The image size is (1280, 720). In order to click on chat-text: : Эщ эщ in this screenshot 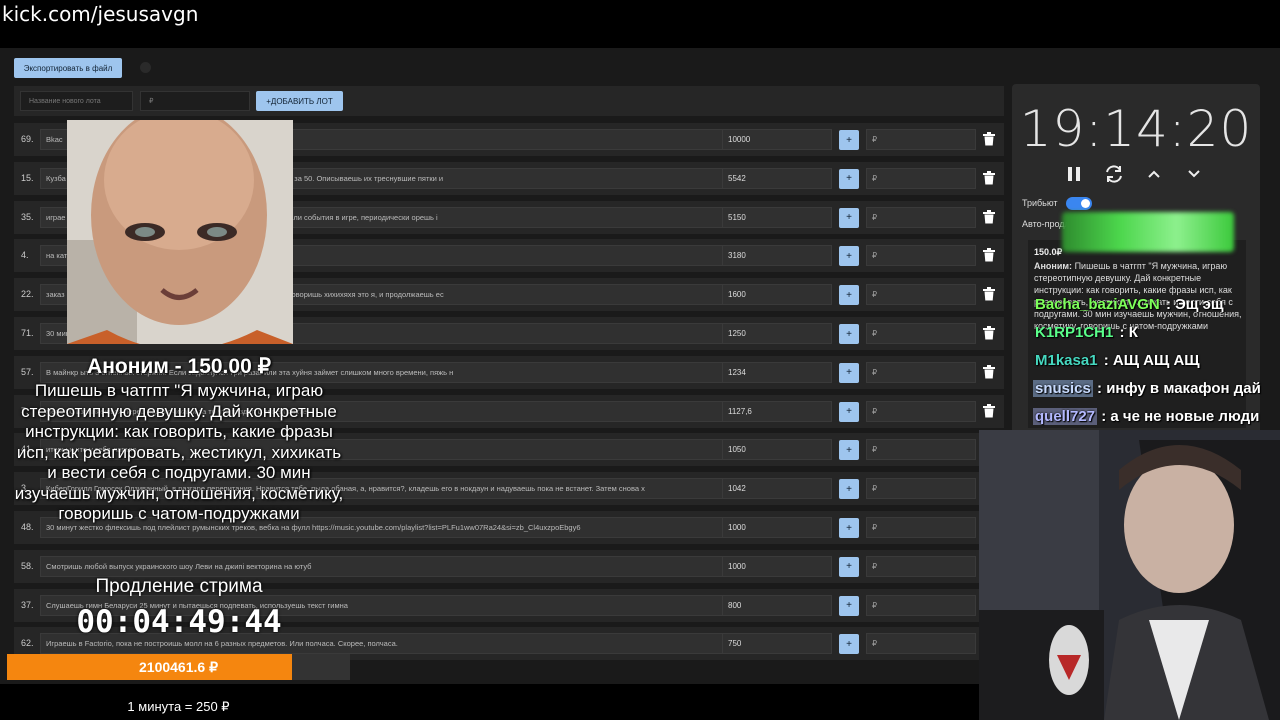, I will do `click(1194, 304)`.